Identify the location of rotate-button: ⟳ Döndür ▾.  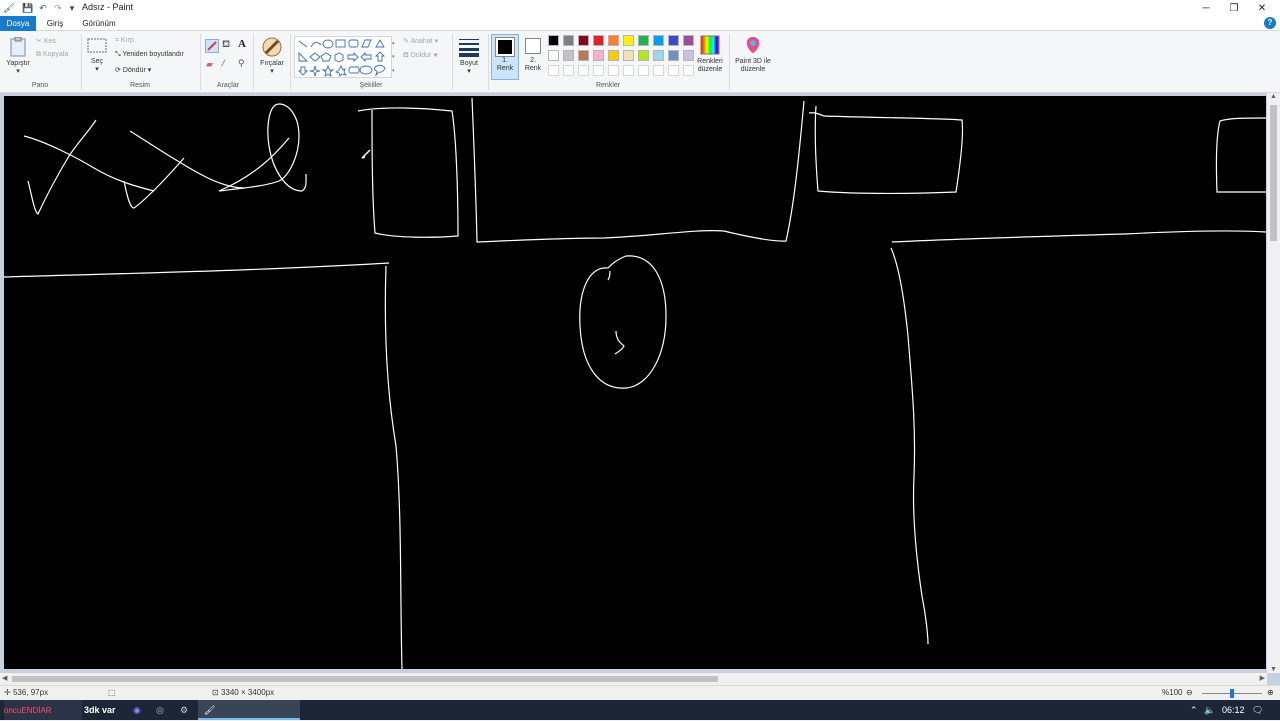
(133, 70).